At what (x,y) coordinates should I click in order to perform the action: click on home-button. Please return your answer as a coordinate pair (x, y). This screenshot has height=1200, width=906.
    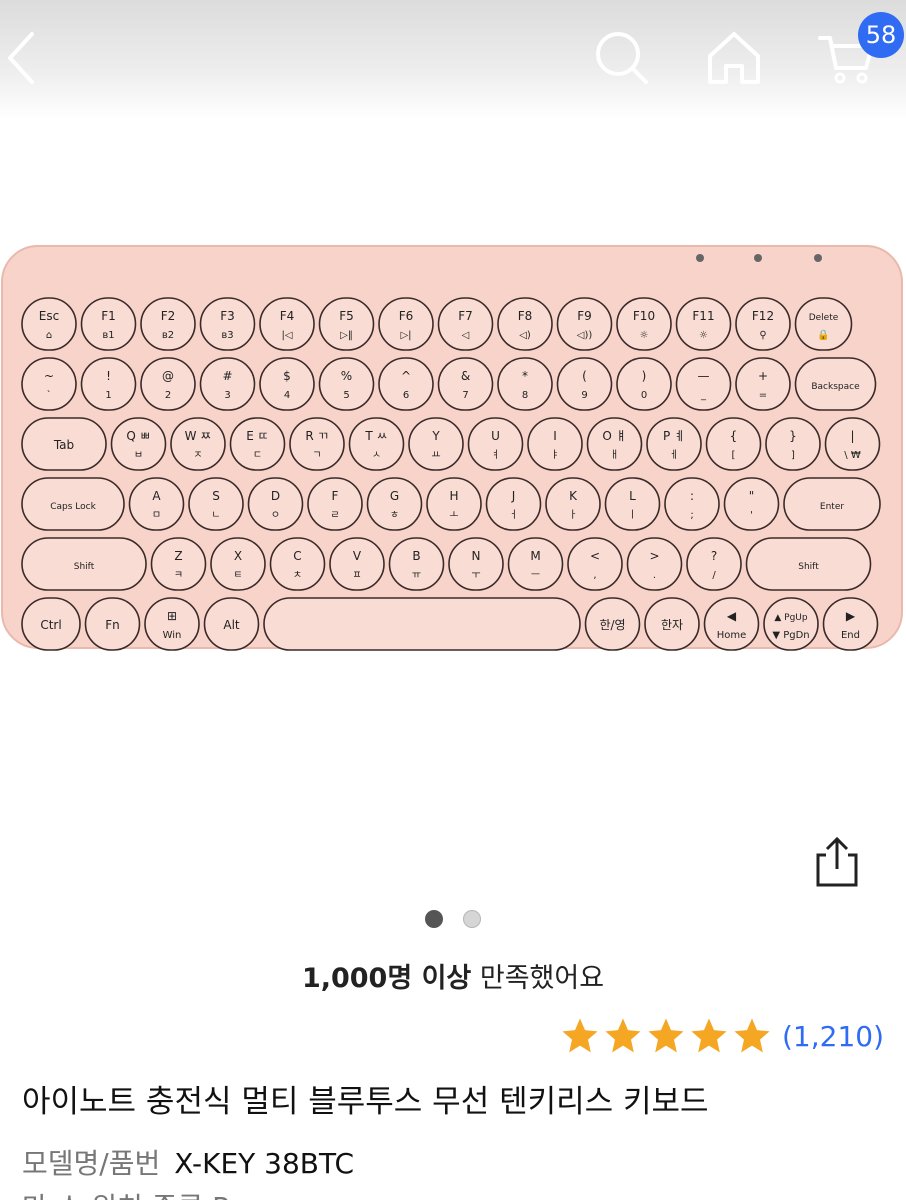
    Looking at the image, I should click on (734, 58).